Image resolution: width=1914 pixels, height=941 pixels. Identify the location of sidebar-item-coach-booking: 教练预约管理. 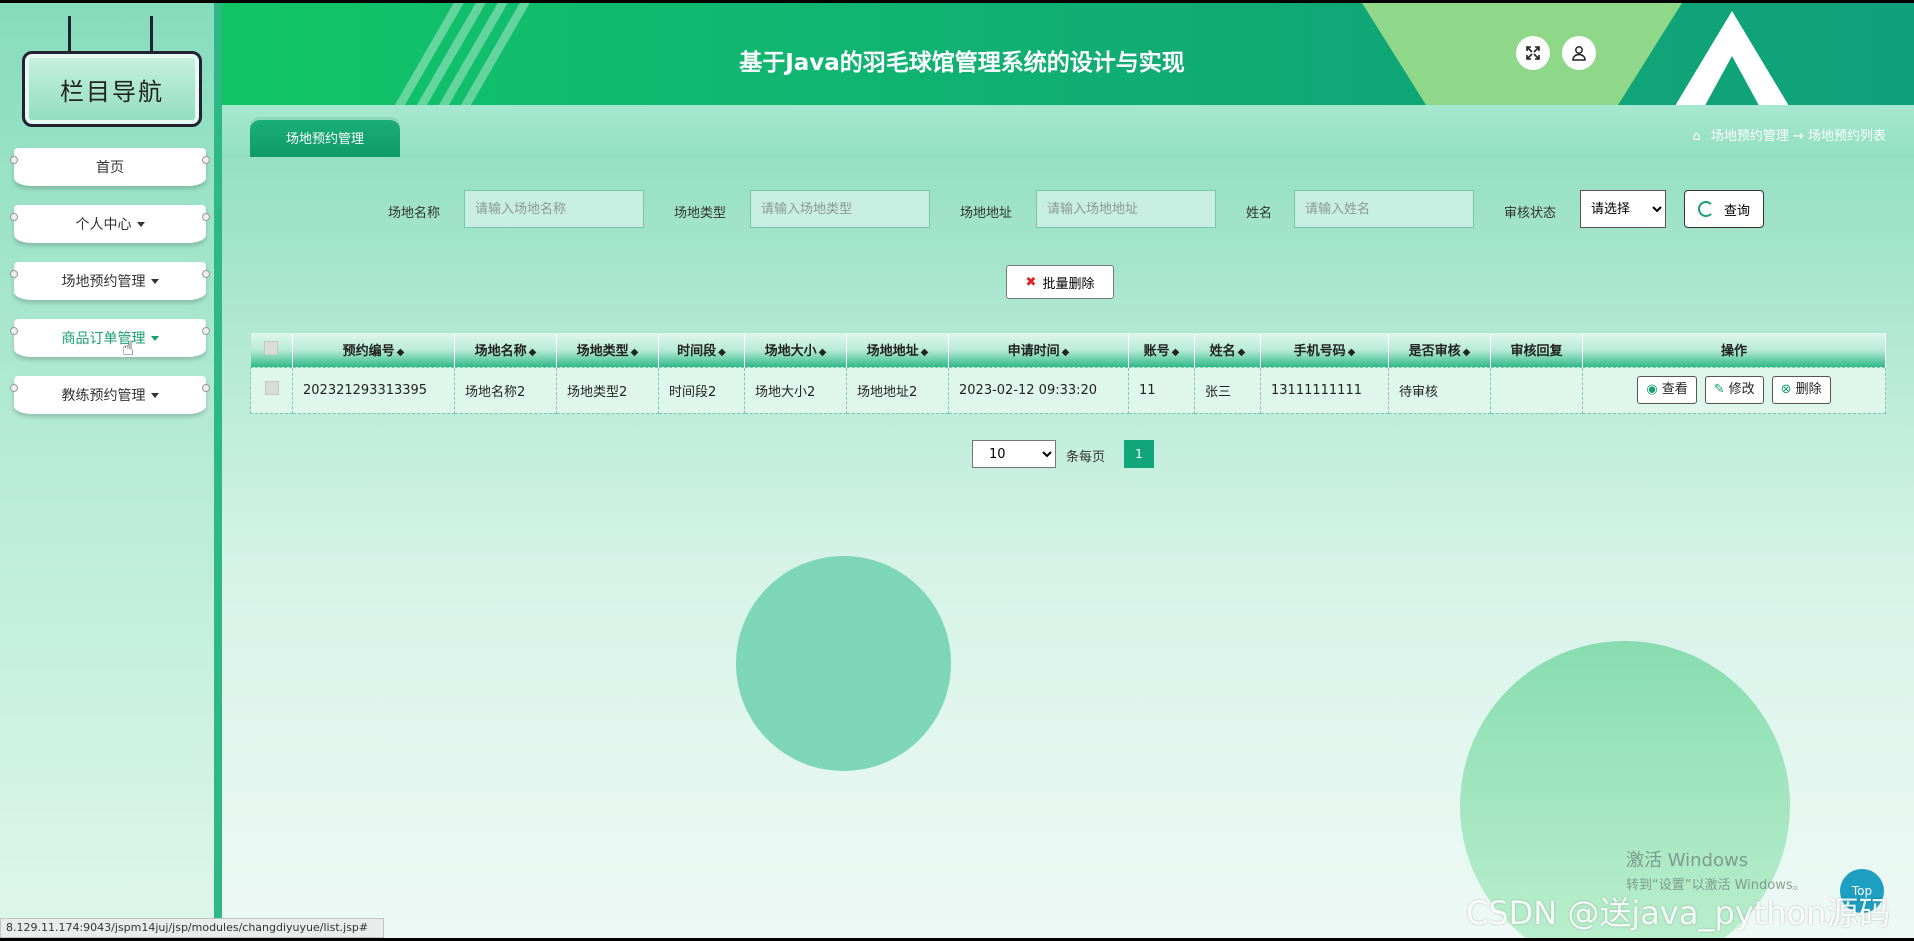
(110, 395).